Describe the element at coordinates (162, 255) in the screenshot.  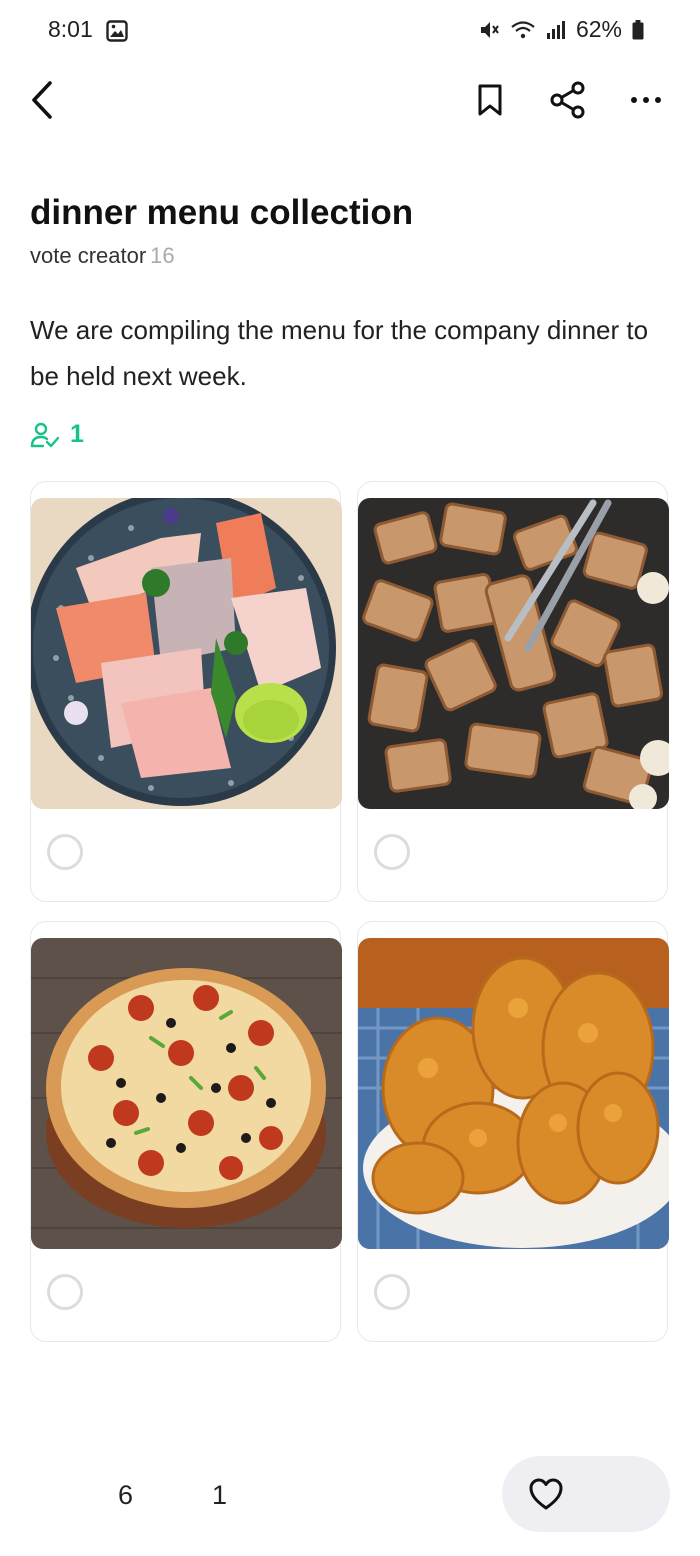
I see `creator-count: 16` at that location.